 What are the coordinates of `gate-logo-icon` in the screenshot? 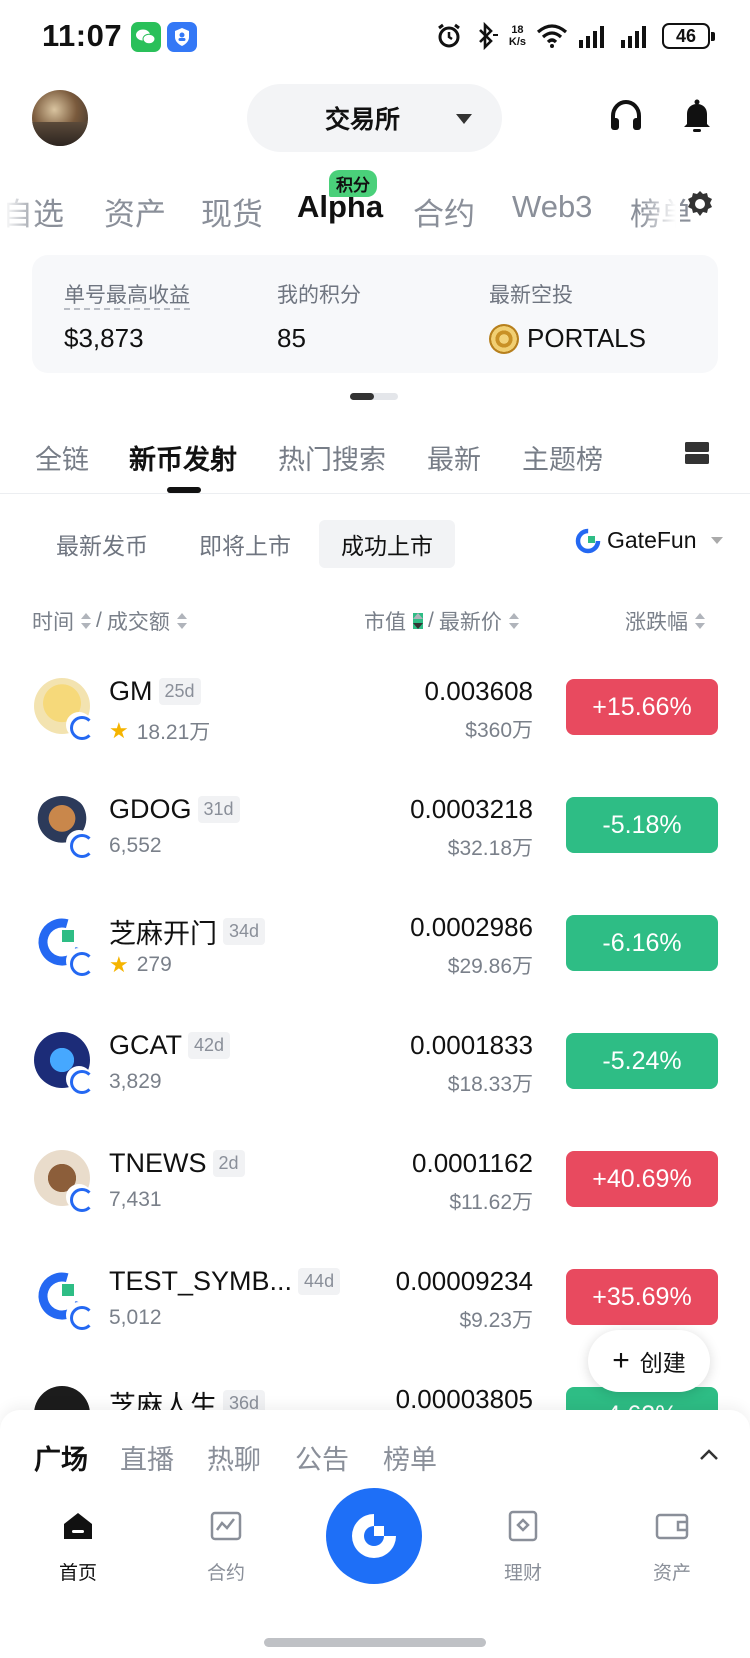 It's located at (374, 1536).